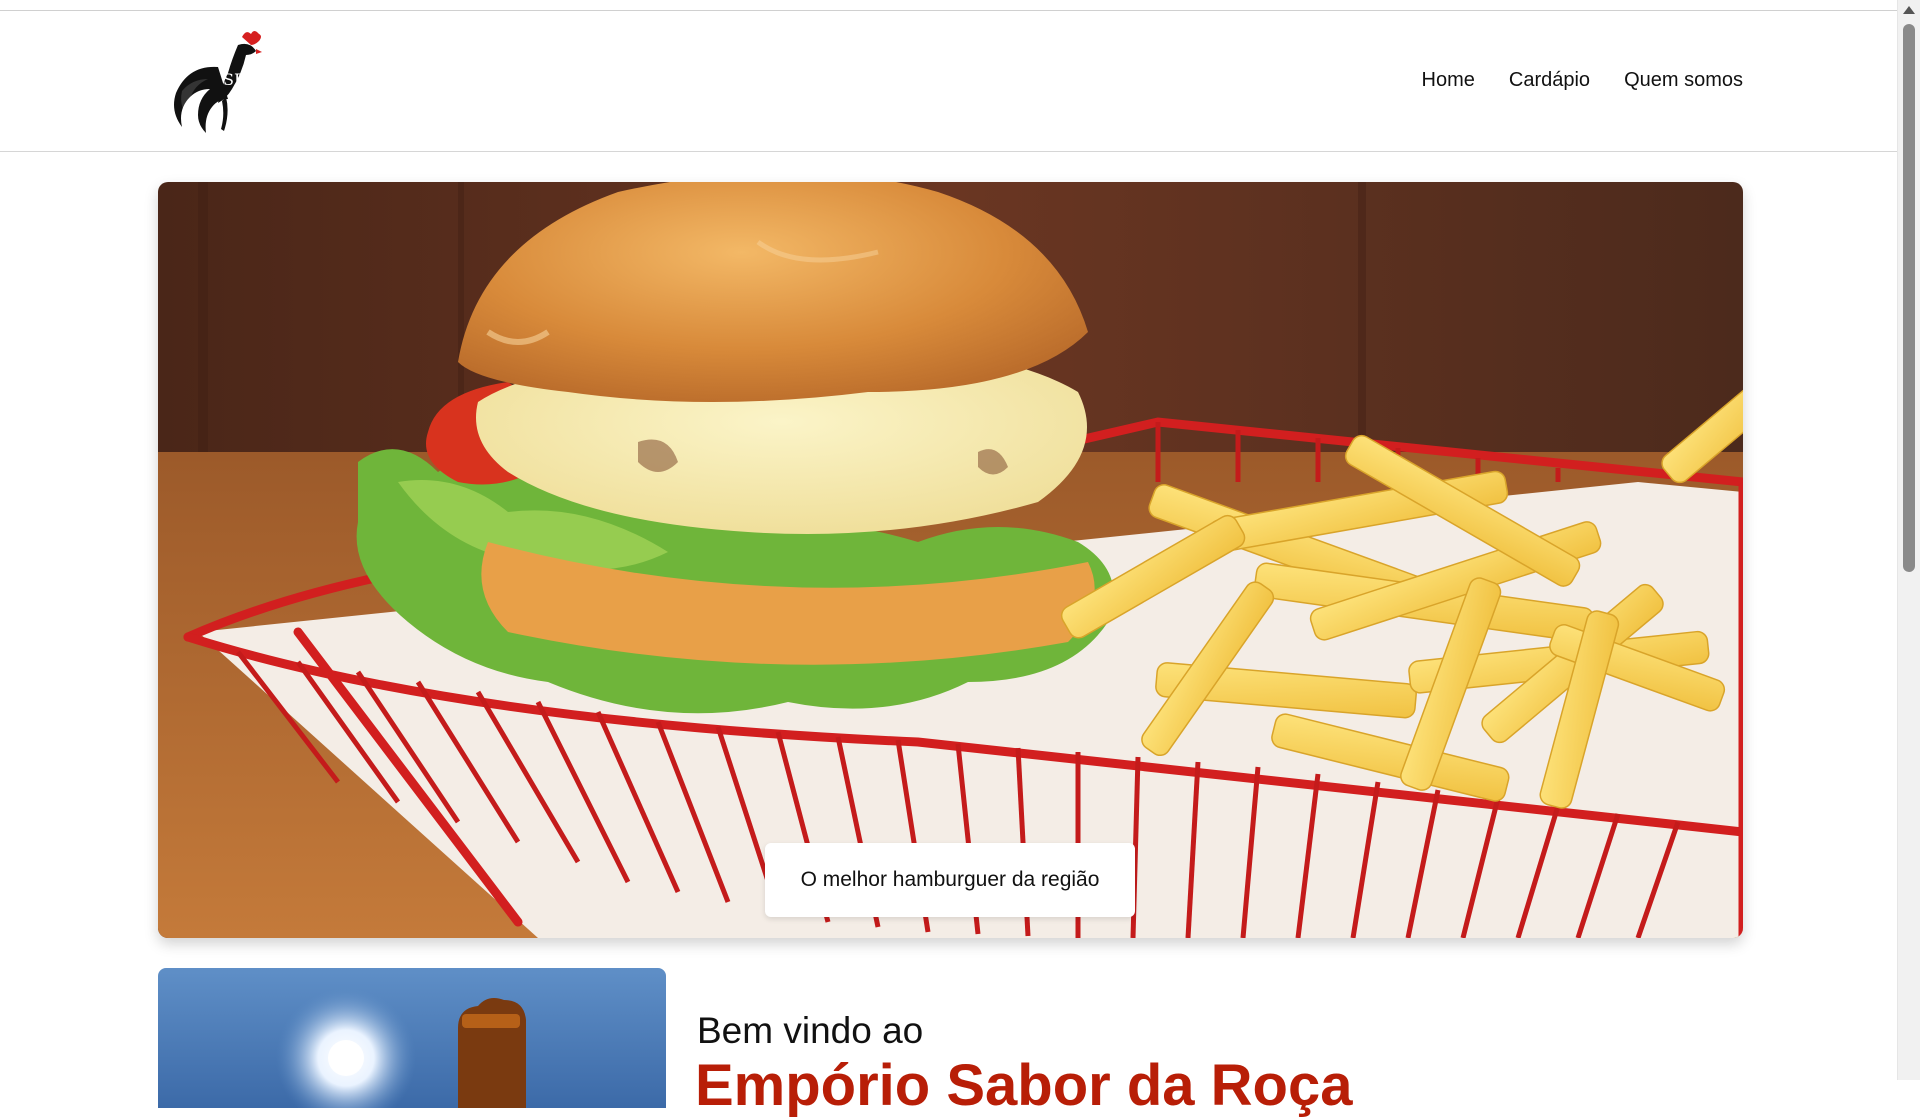 This screenshot has height=1119, width=1920. What do you see at coordinates (1909, 10) in the screenshot?
I see `scroll-up-arrow-icon` at bounding box center [1909, 10].